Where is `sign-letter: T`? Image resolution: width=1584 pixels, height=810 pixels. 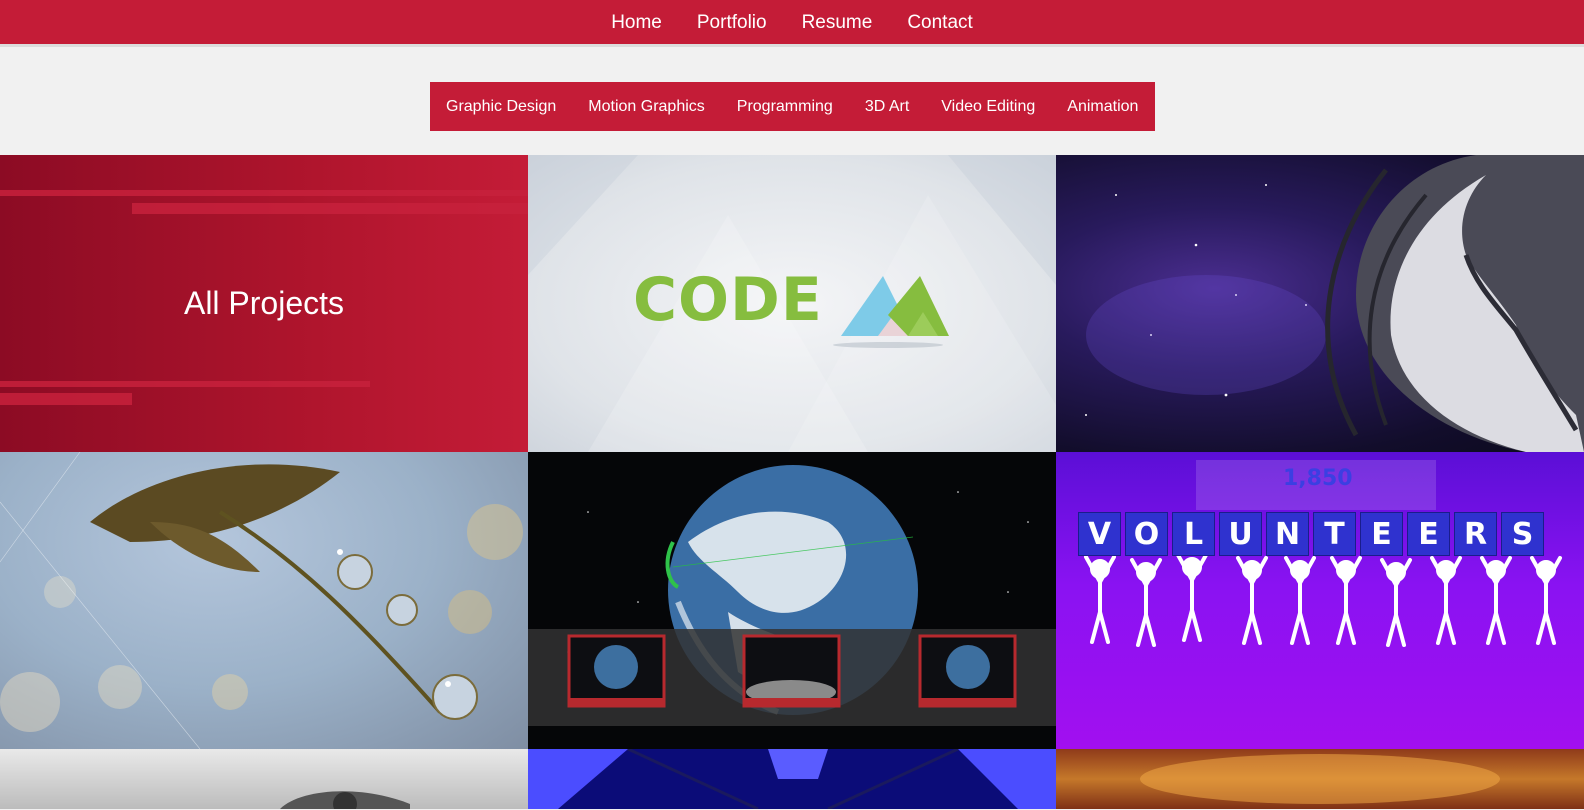
sign-letter: T is located at coordinates (1334, 534).